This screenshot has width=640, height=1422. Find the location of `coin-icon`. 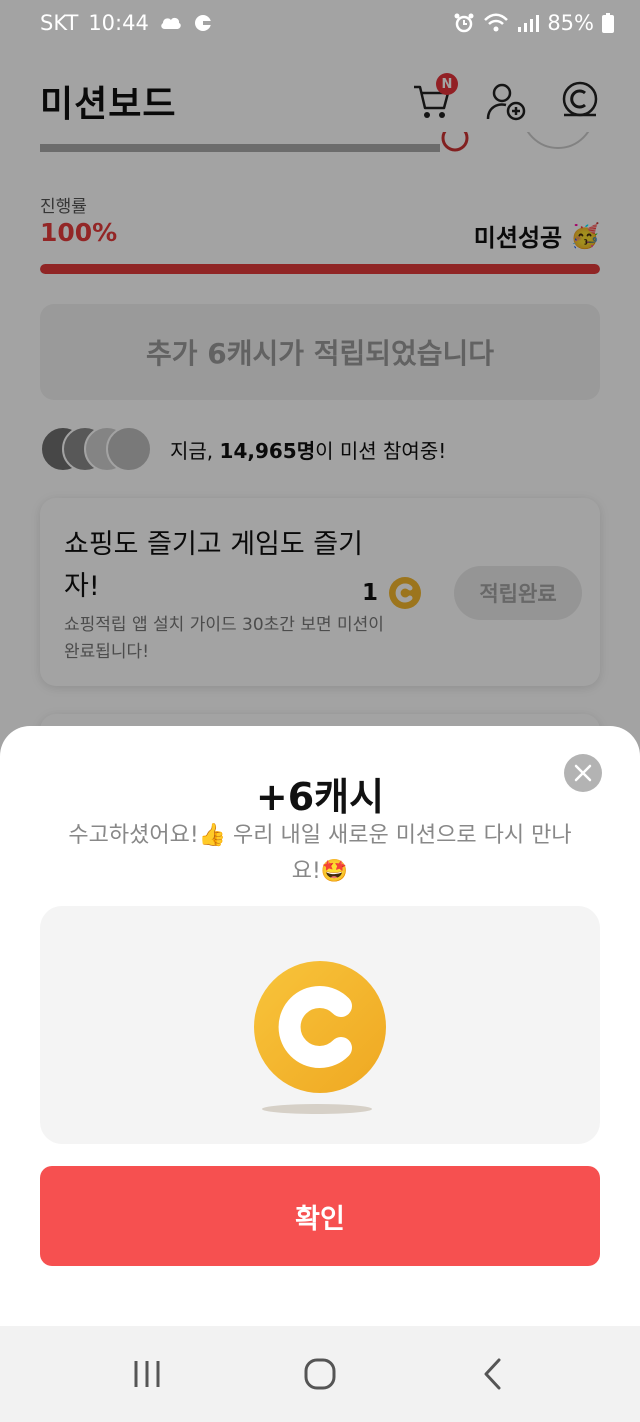

coin-icon is located at coordinates (320, 1027).